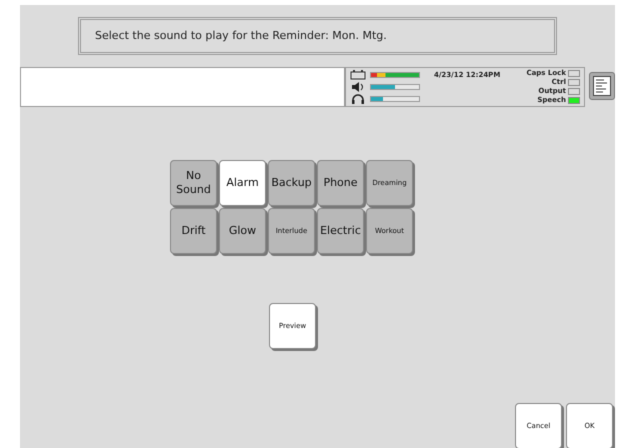  I want to click on sound-button: Electric, so click(340, 231).